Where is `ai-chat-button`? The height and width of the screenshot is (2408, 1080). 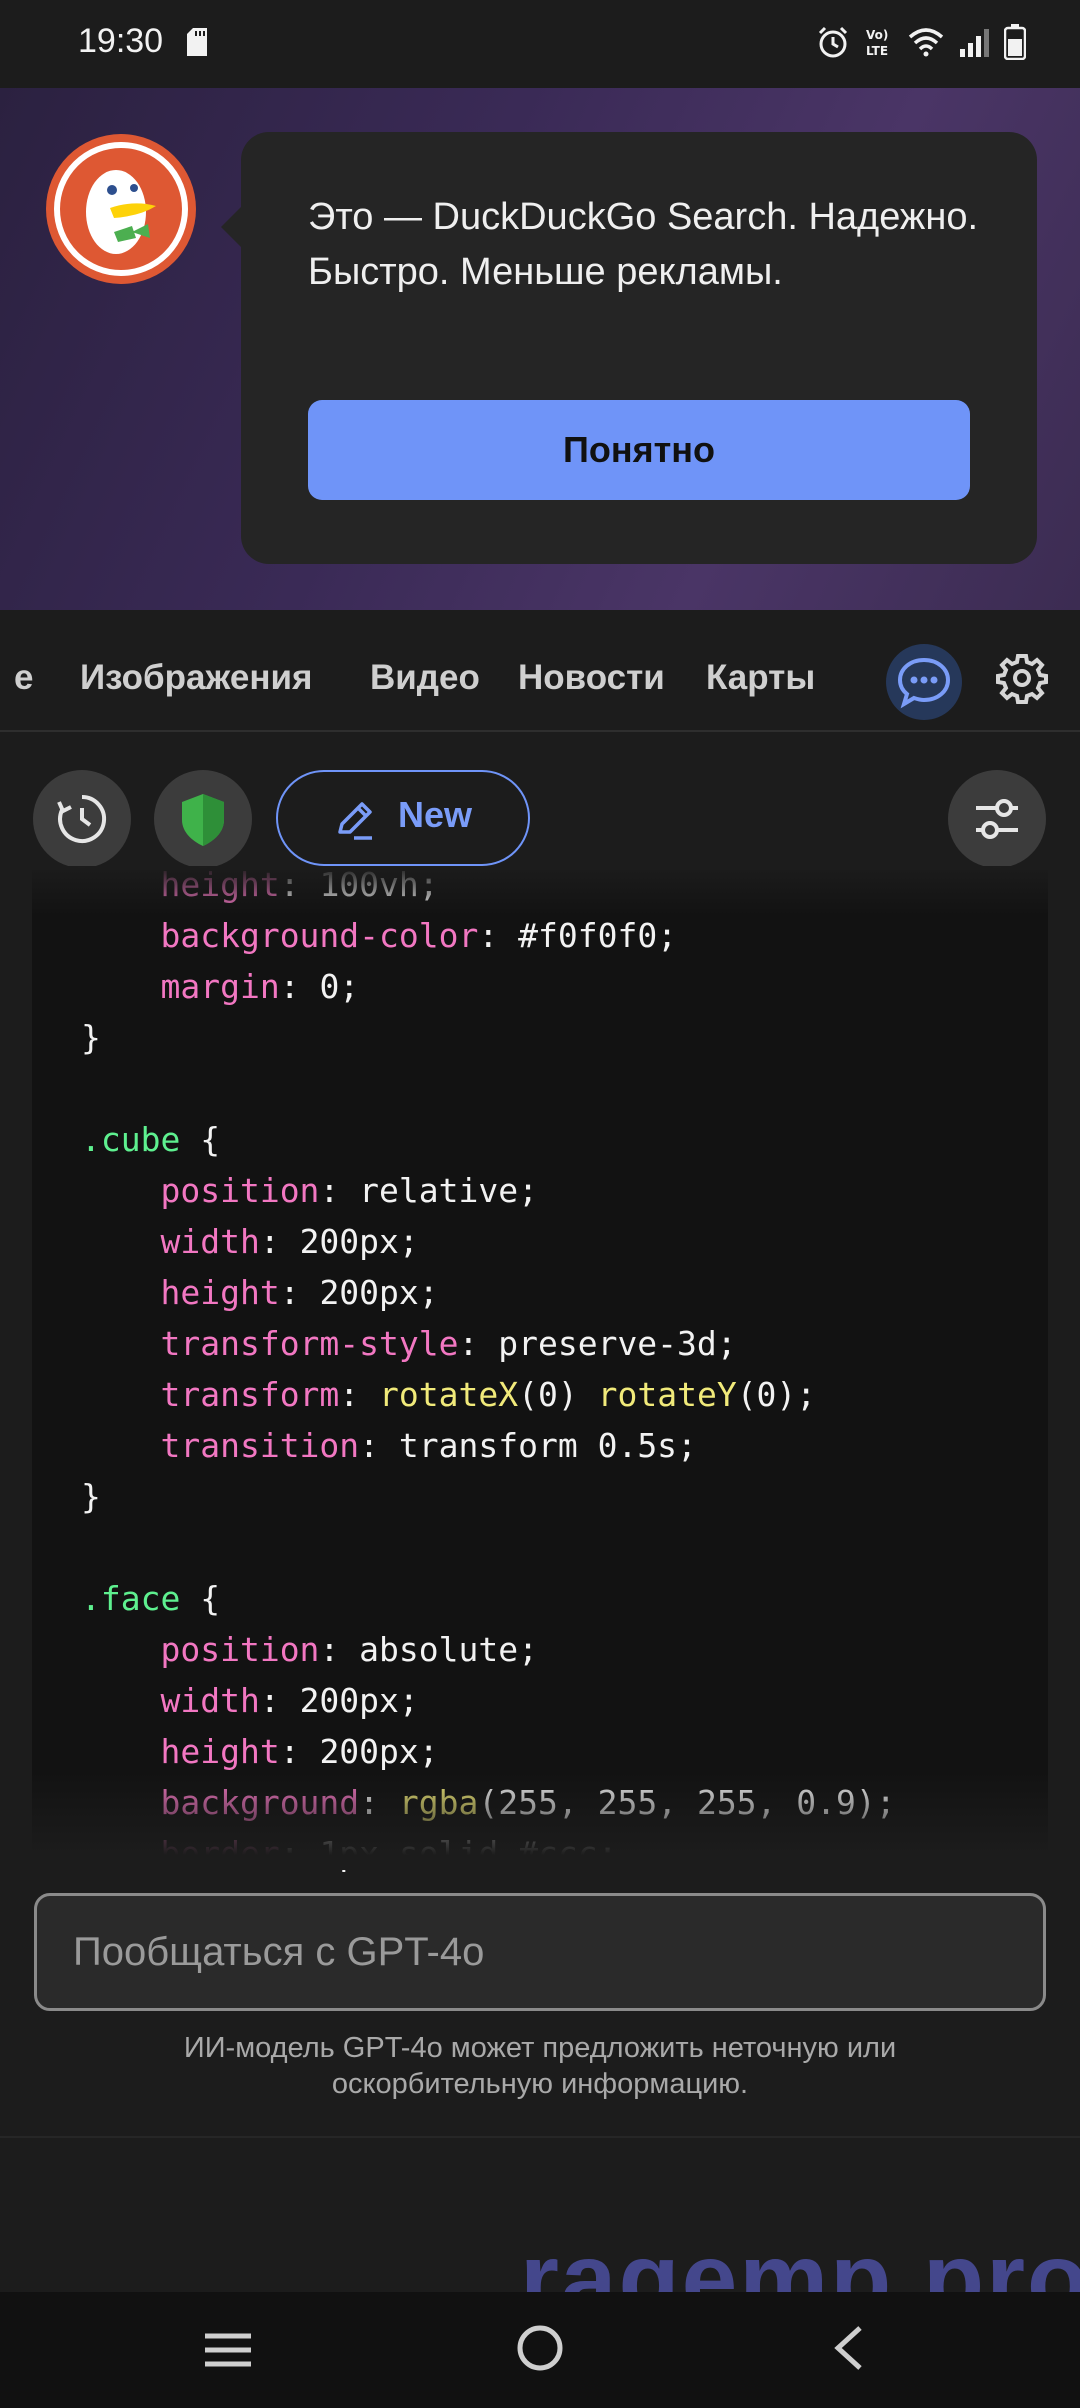 ai-chat-button is located at coordinates (924, 682).